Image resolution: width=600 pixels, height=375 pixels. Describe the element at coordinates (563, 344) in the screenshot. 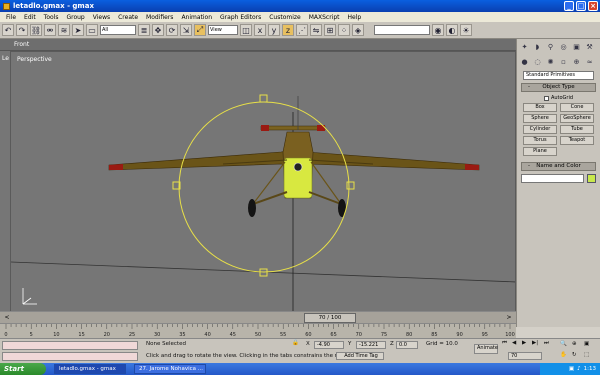

I see `zoom-icon: 🔍` at that location.